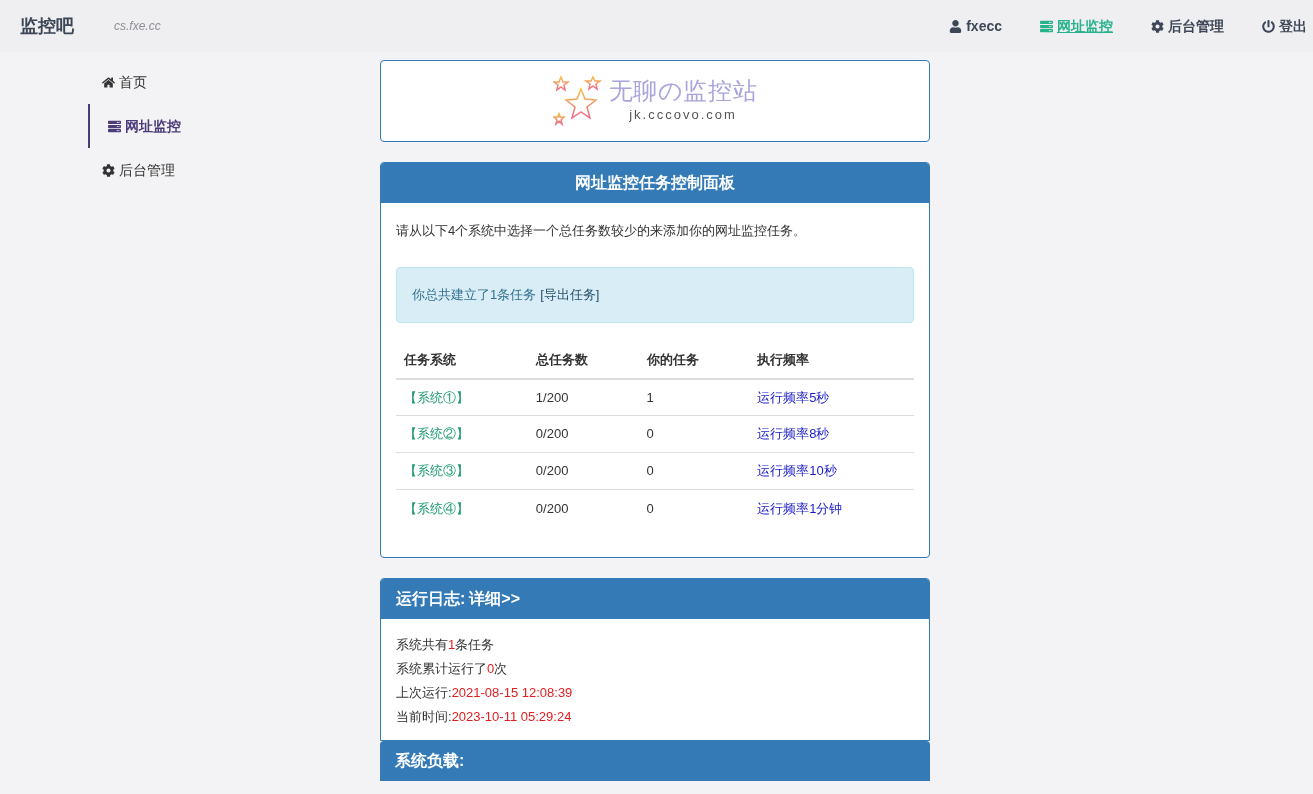  I want to click on nav-link: 登出, so click(1284, 26).